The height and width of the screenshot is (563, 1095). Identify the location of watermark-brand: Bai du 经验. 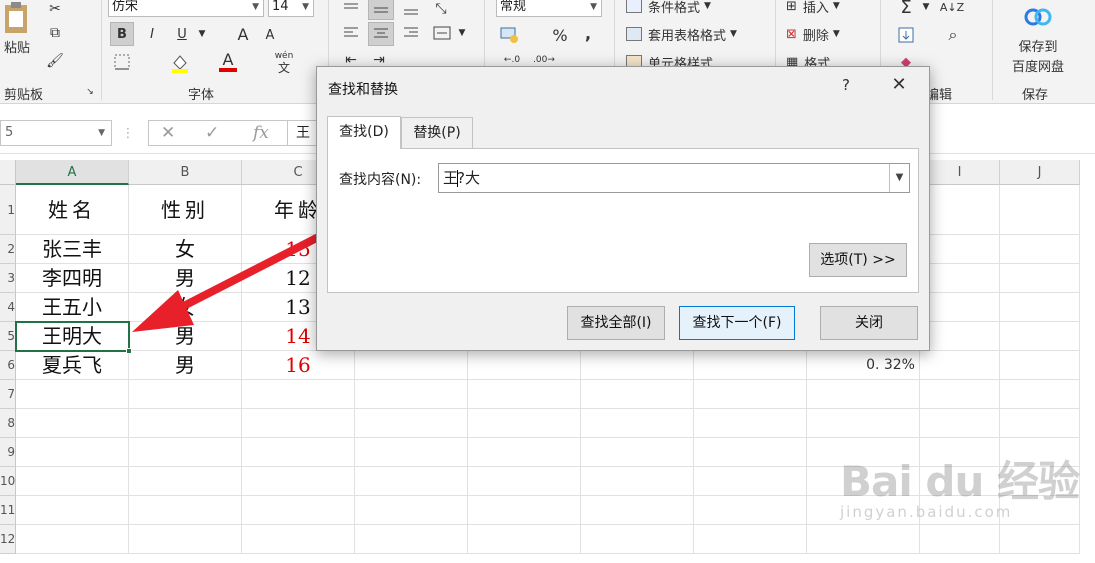
(960, 481).